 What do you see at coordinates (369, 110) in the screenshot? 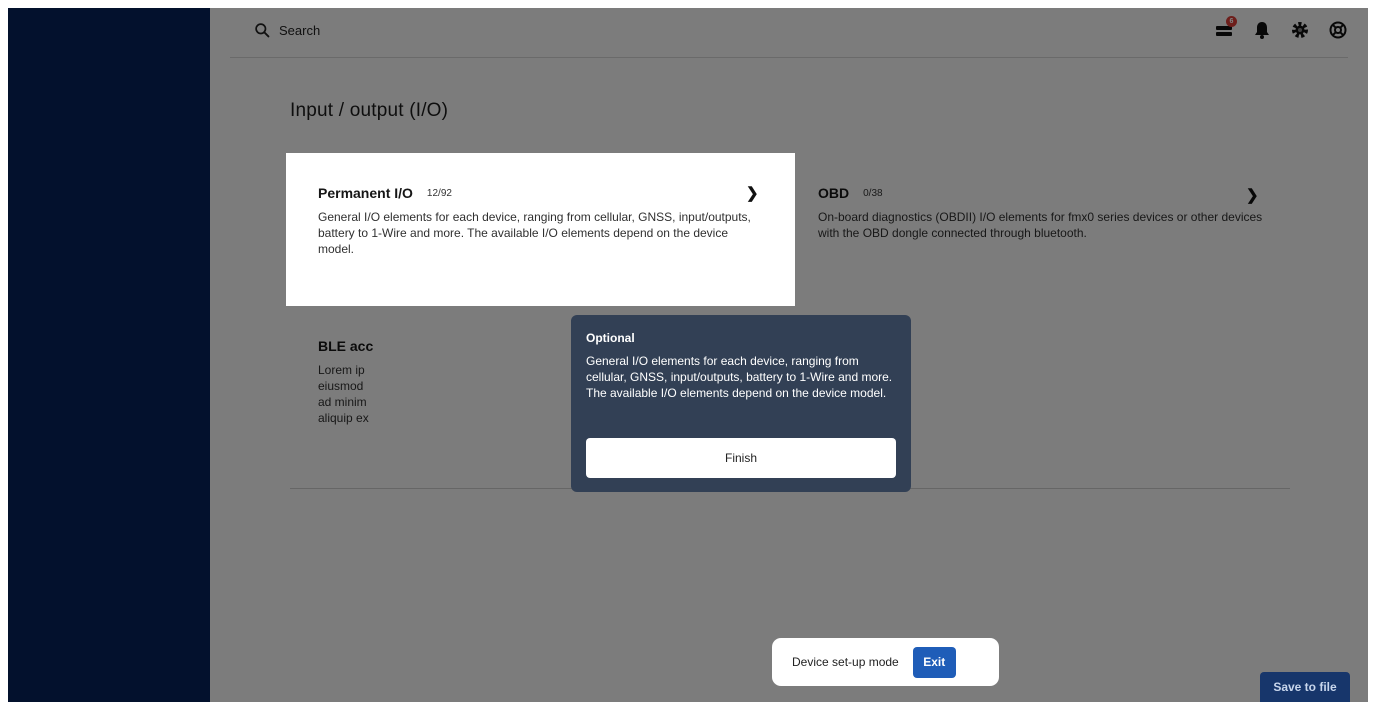
I see `page-title: Input / output (I/O)` at bounding box center [369, 110].